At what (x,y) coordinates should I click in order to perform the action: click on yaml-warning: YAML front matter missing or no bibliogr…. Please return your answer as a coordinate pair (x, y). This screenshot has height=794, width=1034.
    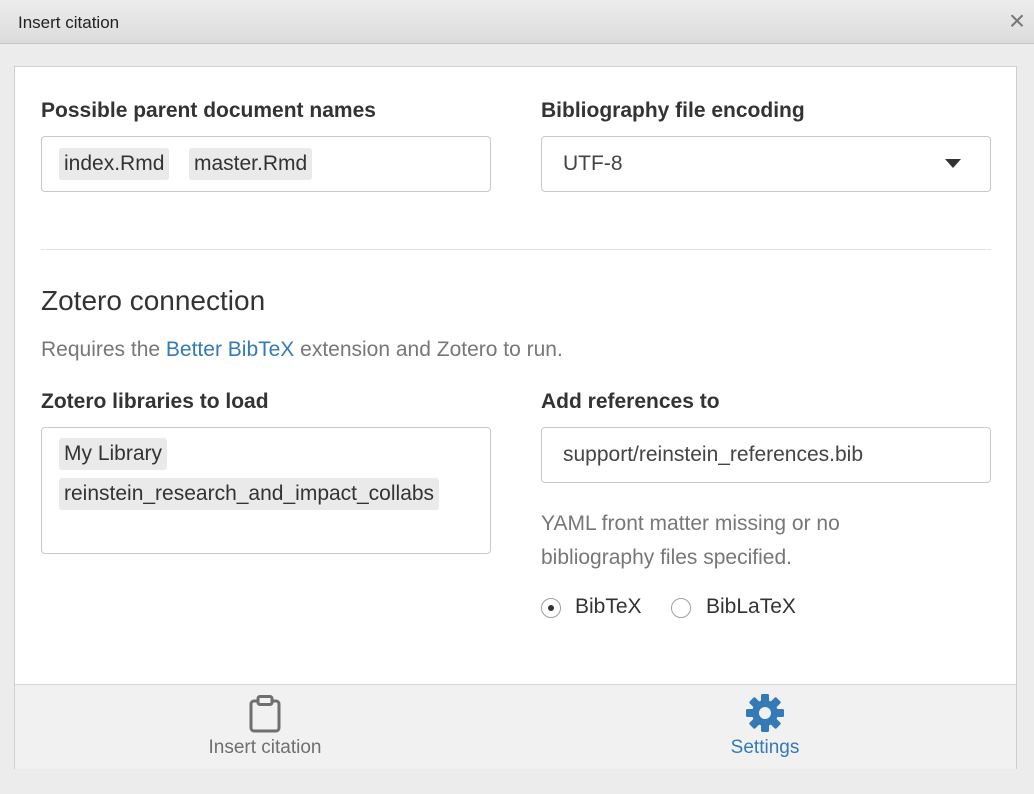
    Looking at the image, I should click on (690, 540).